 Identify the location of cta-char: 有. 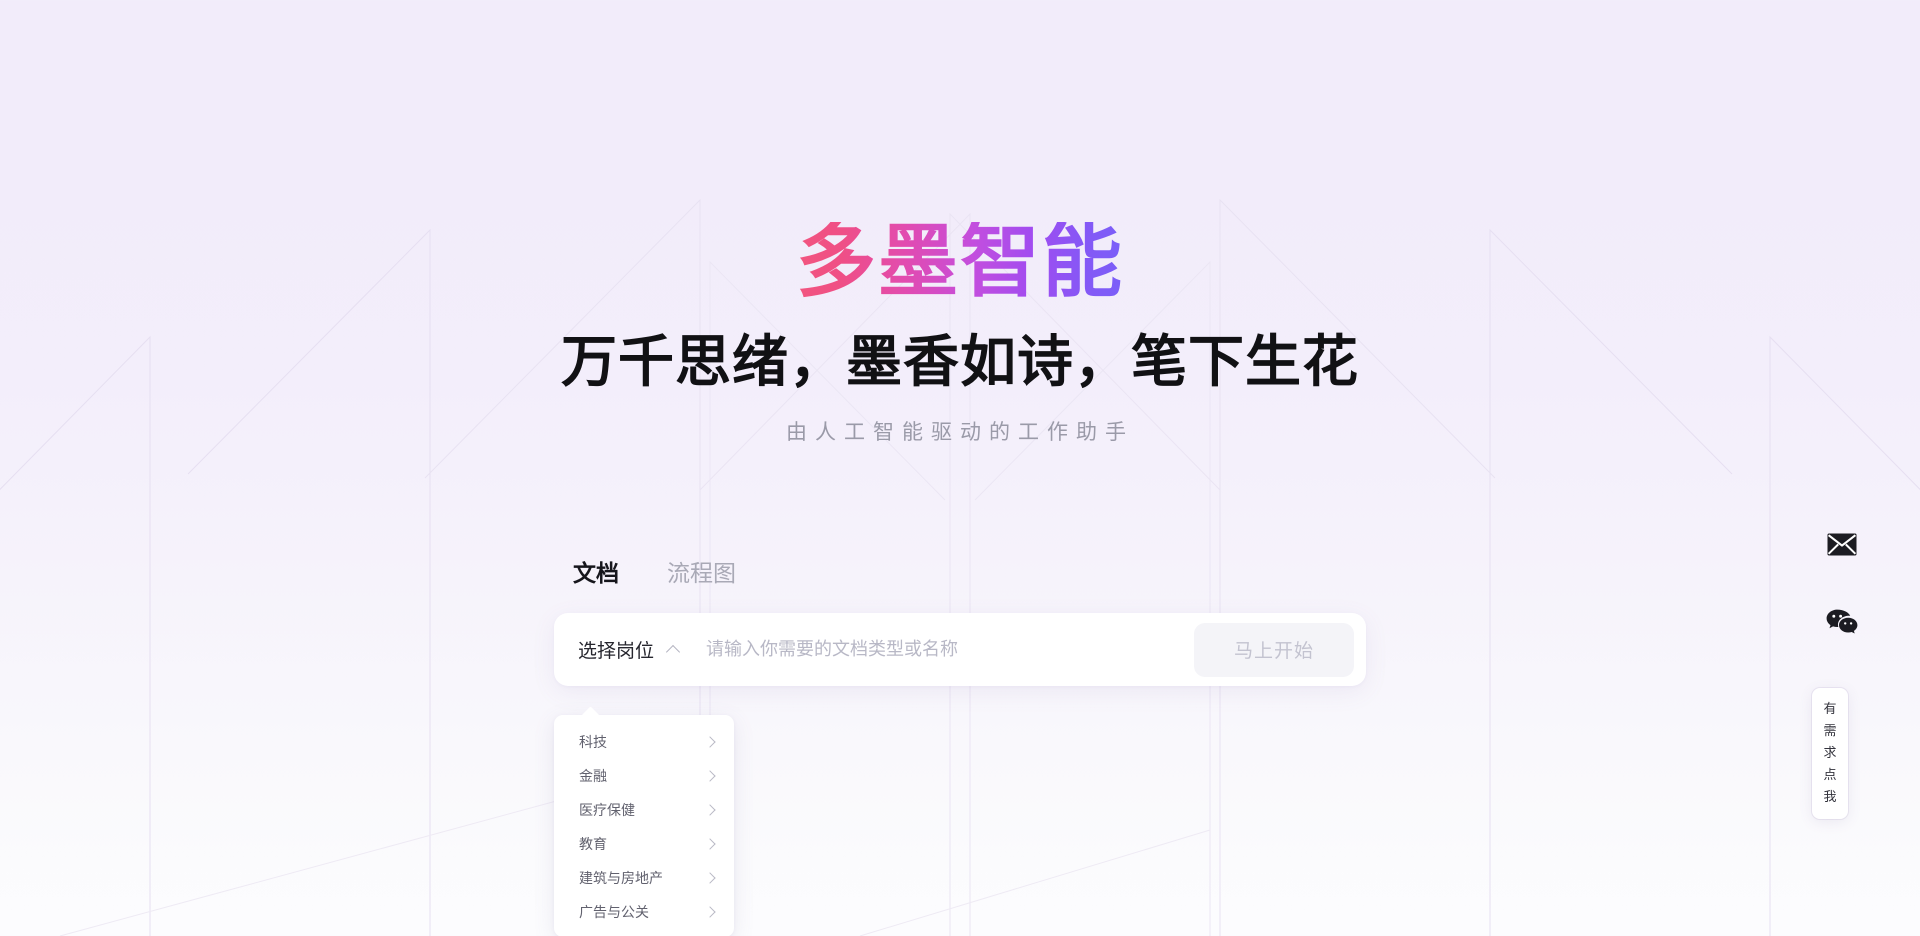
(1830, 708).